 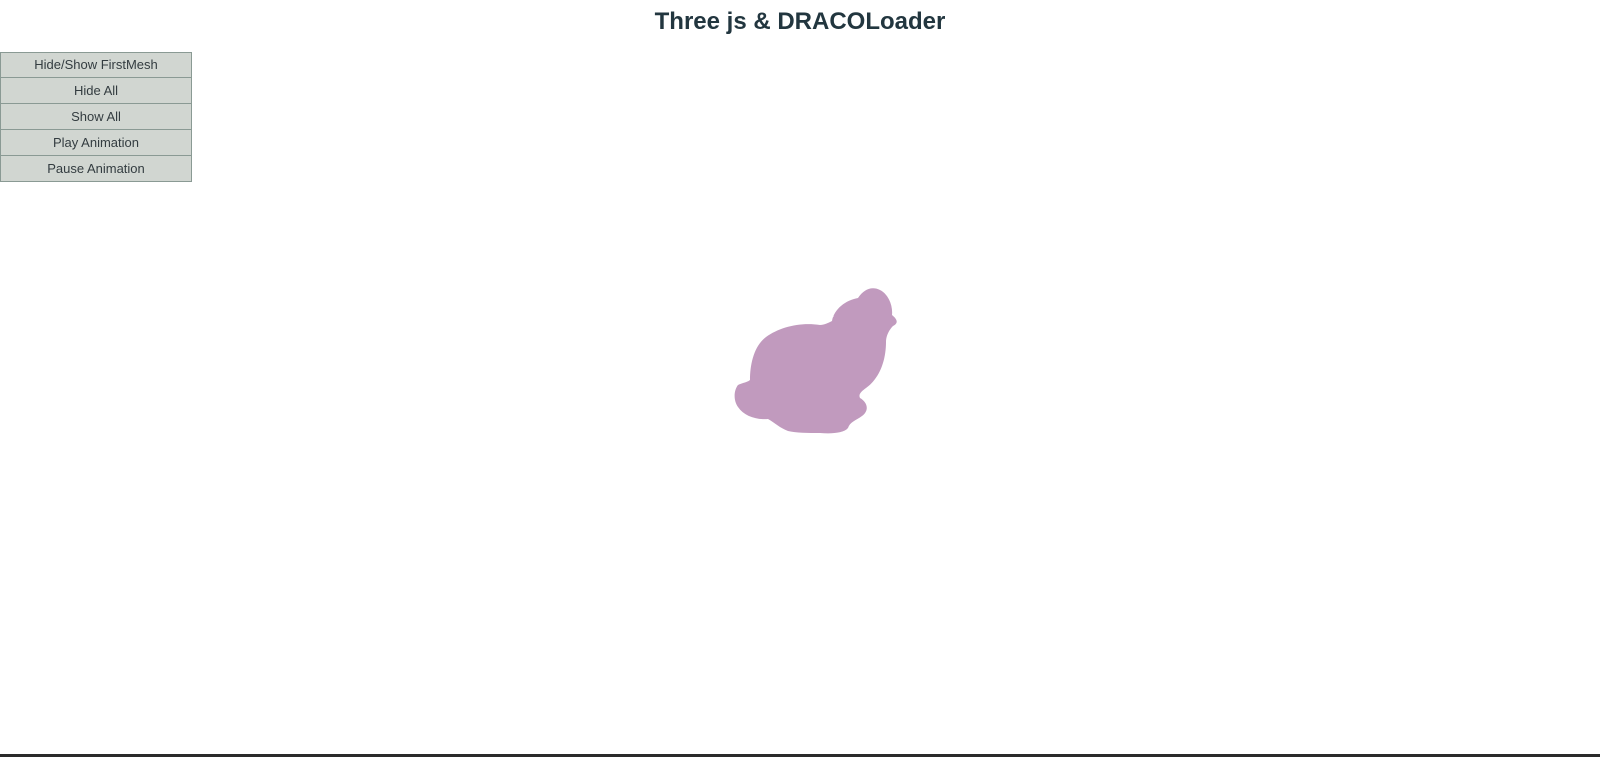 I want to click on bunny-model, so click(x=815, y=361).